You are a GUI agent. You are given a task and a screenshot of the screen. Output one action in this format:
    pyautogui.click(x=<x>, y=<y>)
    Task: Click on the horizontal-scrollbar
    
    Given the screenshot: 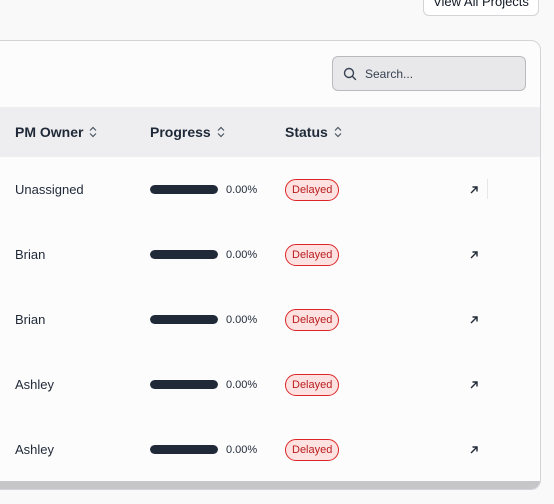 What is the action you would take?
    pyautogui.click(x=270, y=485)
    